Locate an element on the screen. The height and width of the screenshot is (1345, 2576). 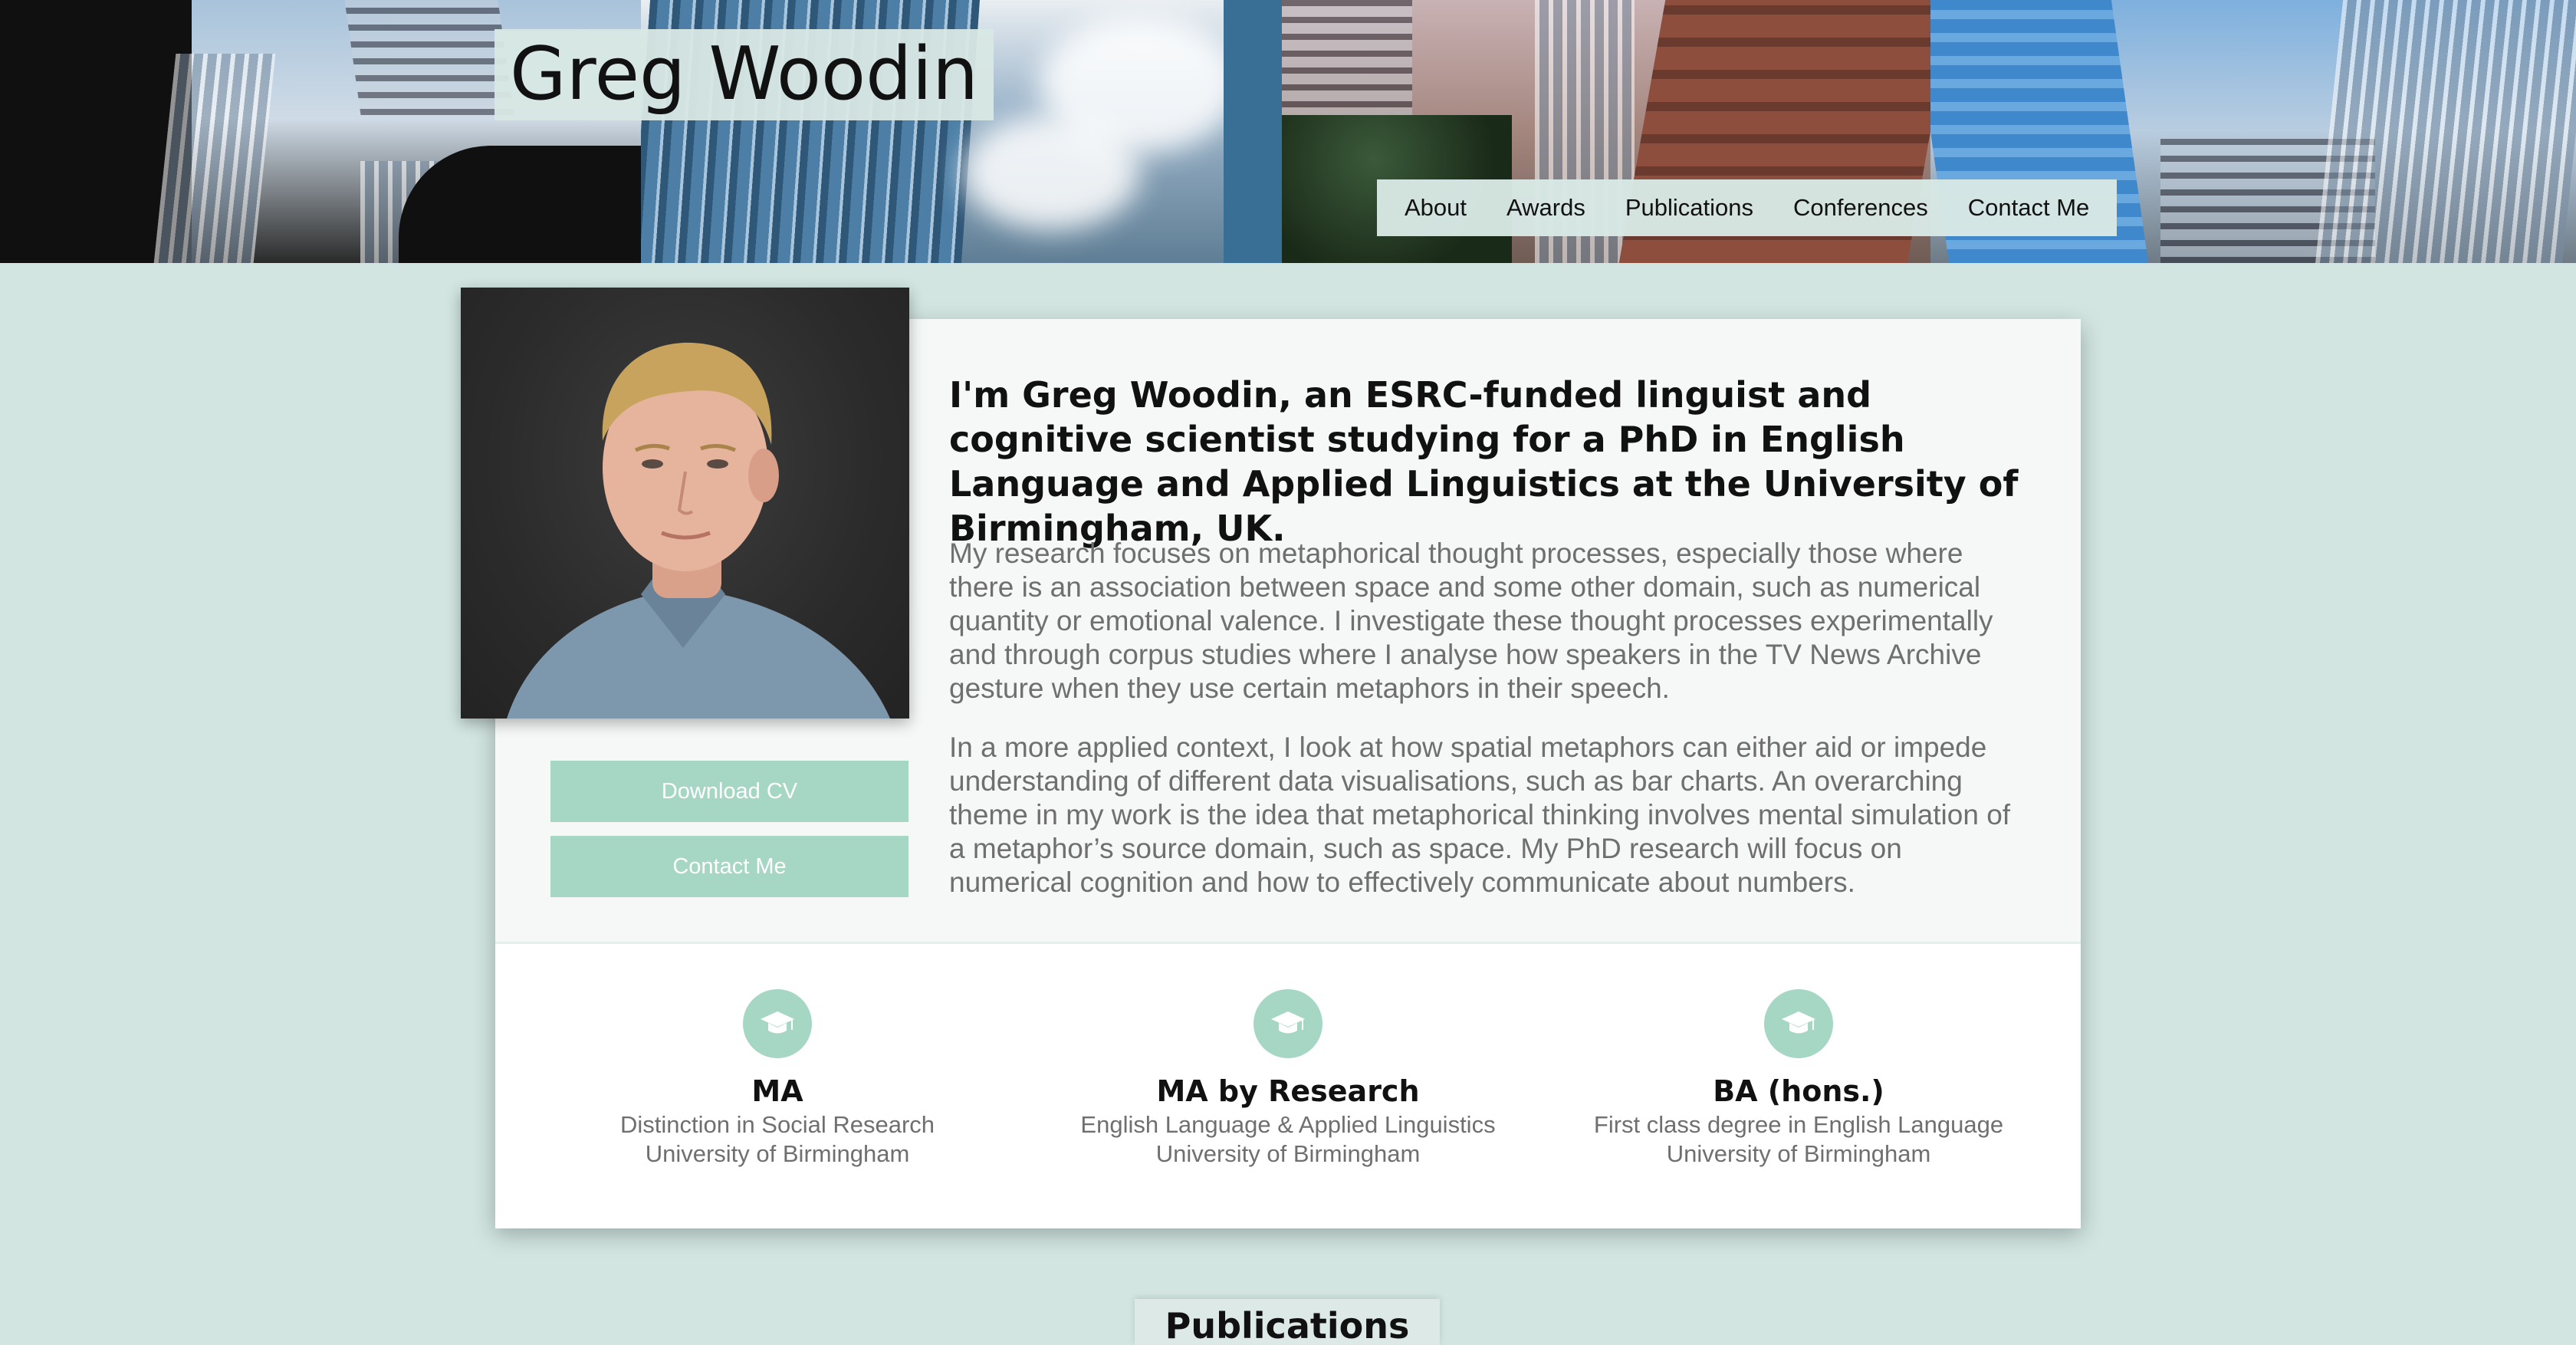
profile-photo is located at coordinates (685, 503).